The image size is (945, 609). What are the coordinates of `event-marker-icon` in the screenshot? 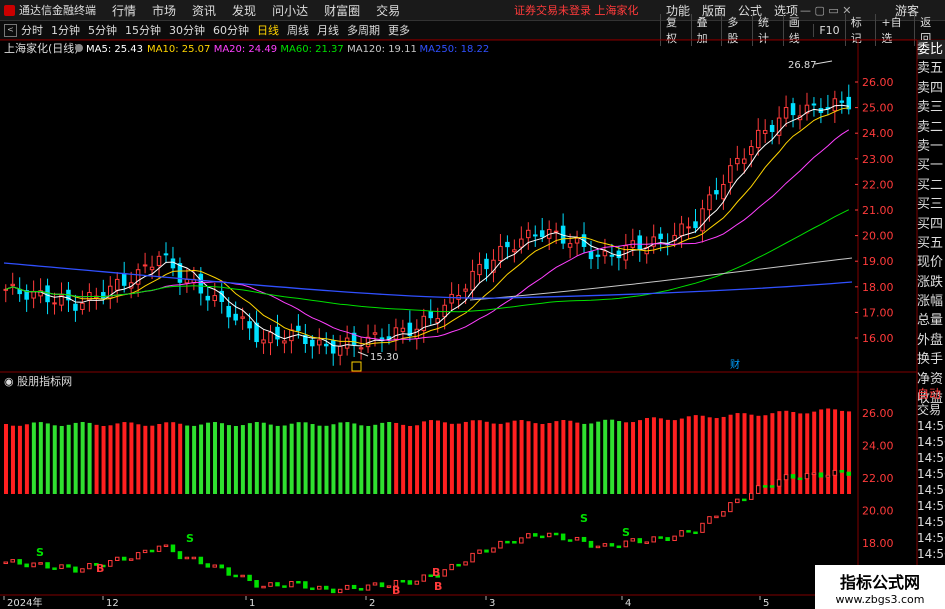 It's located at (356, 366).